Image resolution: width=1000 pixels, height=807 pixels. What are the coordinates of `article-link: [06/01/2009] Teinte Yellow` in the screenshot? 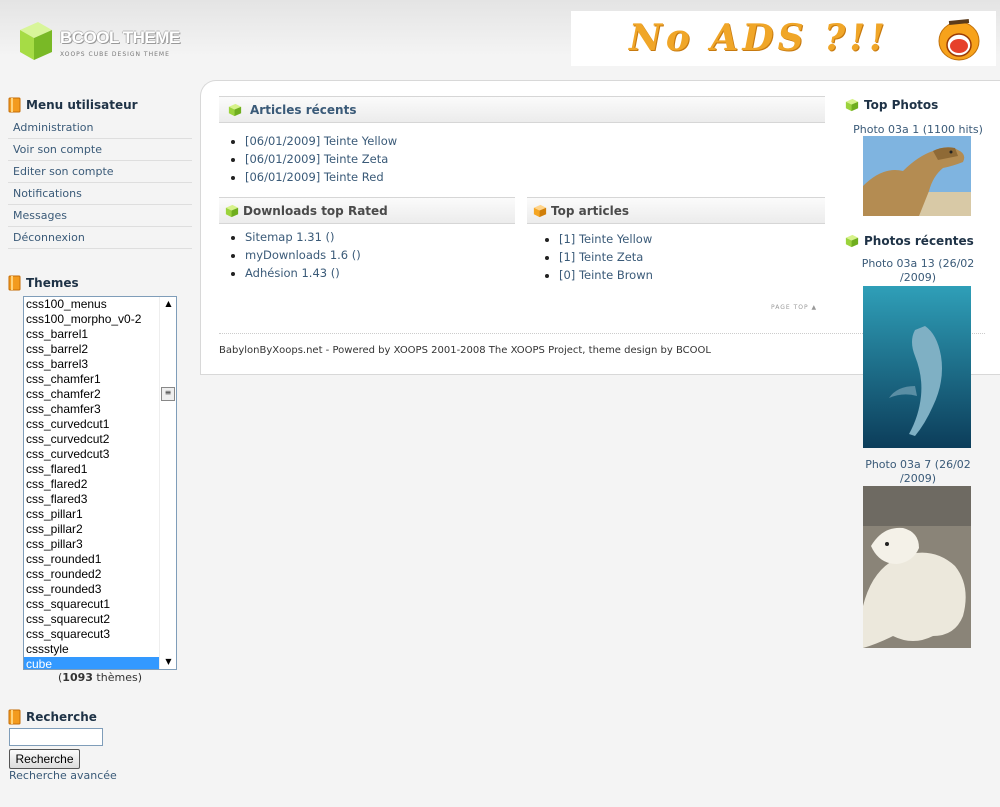 It's located at (321, 141).